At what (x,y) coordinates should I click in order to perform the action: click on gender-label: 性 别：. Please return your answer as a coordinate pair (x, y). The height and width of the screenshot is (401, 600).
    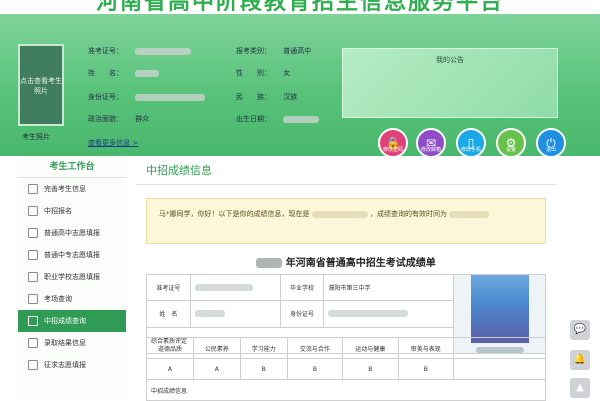
    Looking at the image, I should click on (253, 73).